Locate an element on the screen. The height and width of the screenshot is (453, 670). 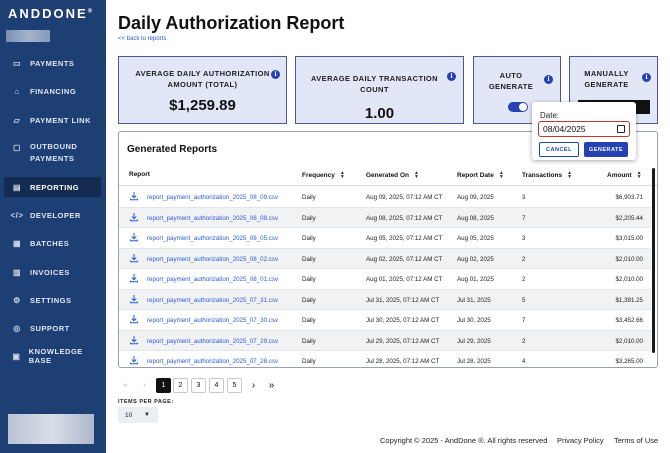
items-per-page-select: 10 ▼ is located at coordinates (138, 415).